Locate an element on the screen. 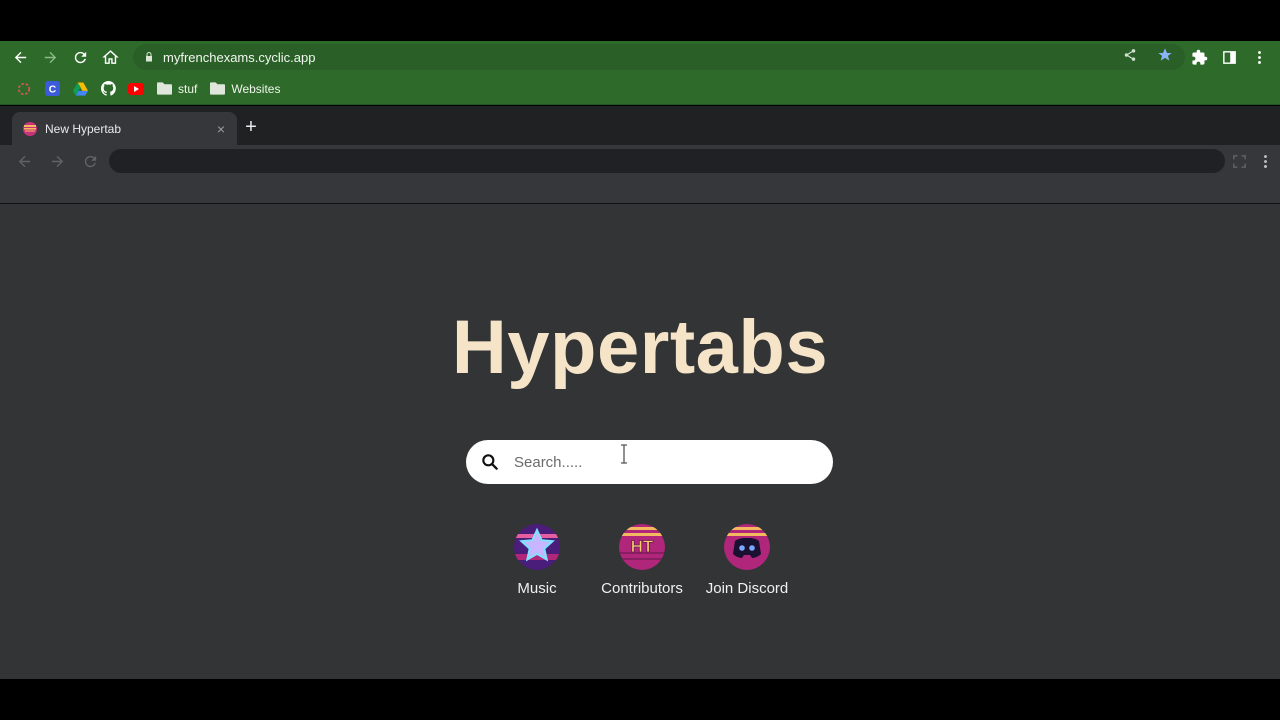 This screenshot has width=1280, height=720. shortcut-music: Music is located at coordinates (537, 560).